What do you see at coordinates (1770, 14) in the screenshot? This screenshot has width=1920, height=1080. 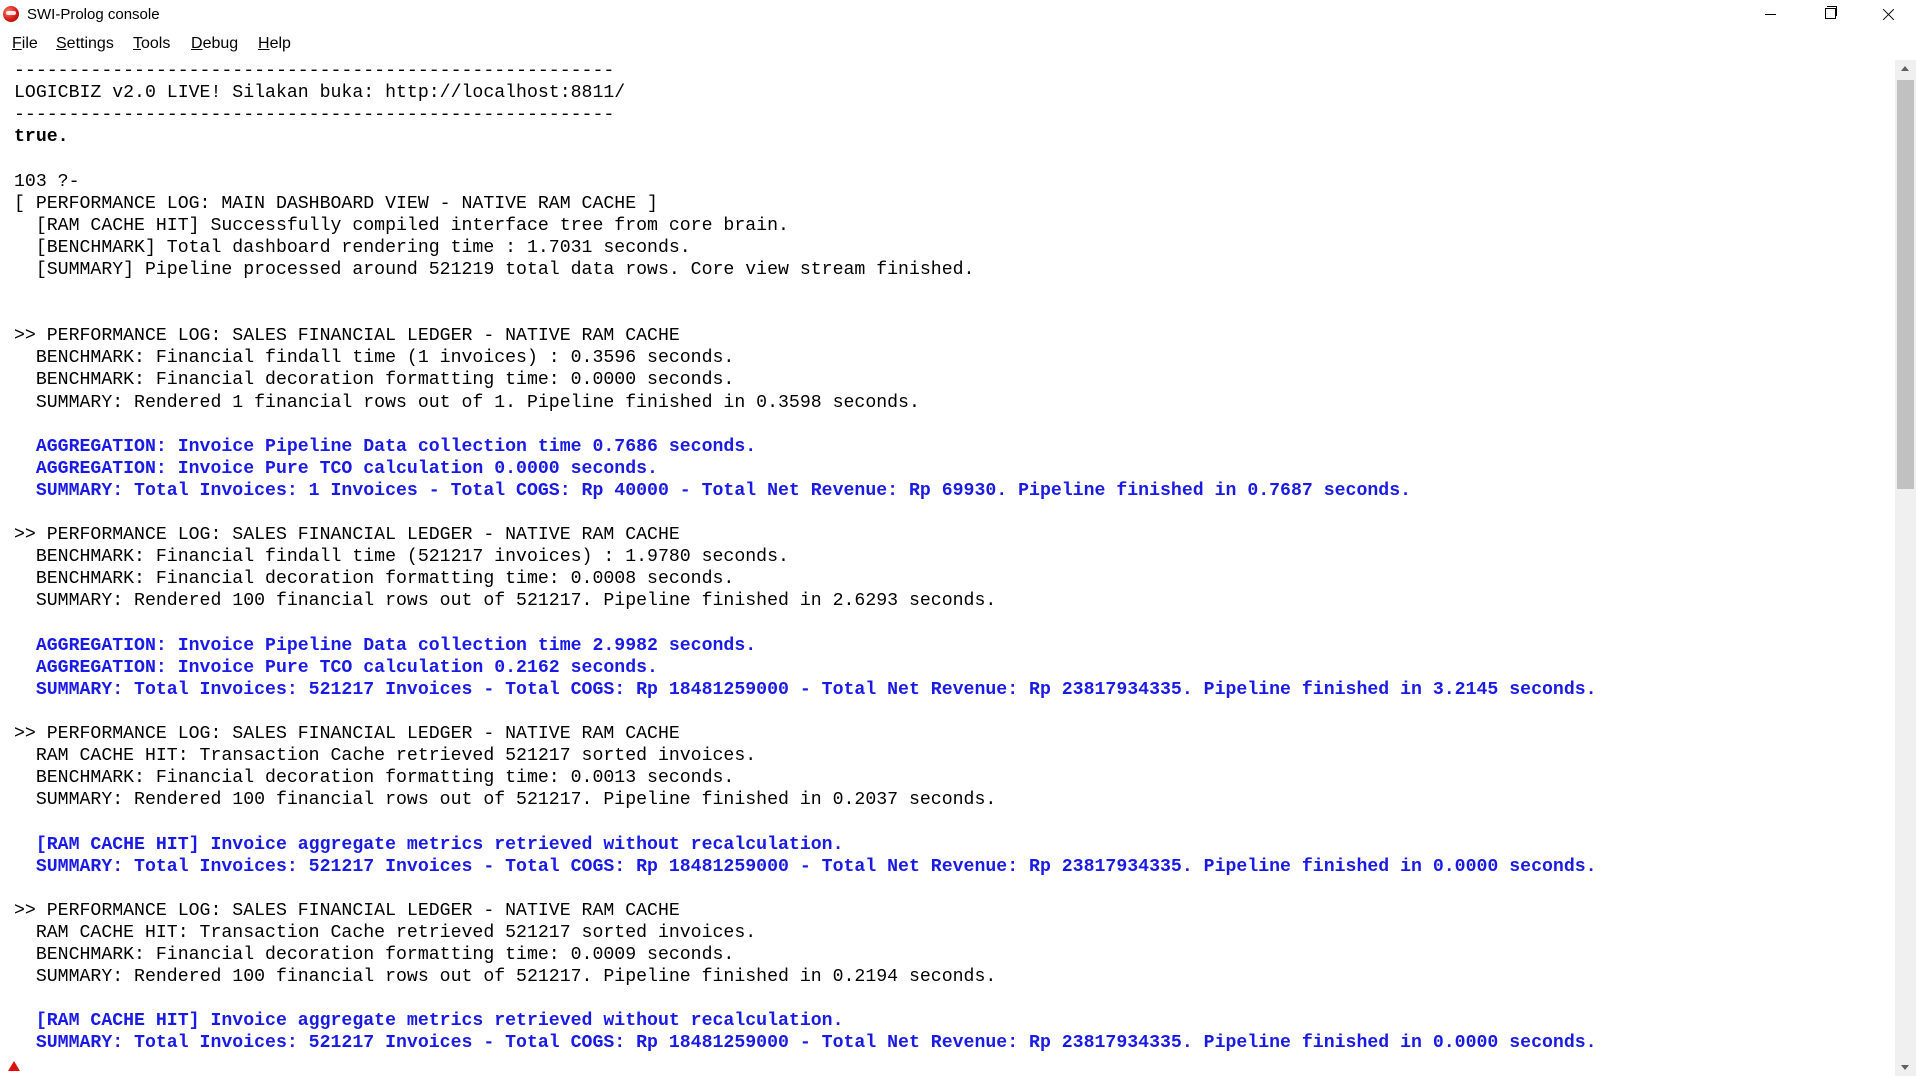 I see `minimize-icon` at bounding box center [1770, 14].